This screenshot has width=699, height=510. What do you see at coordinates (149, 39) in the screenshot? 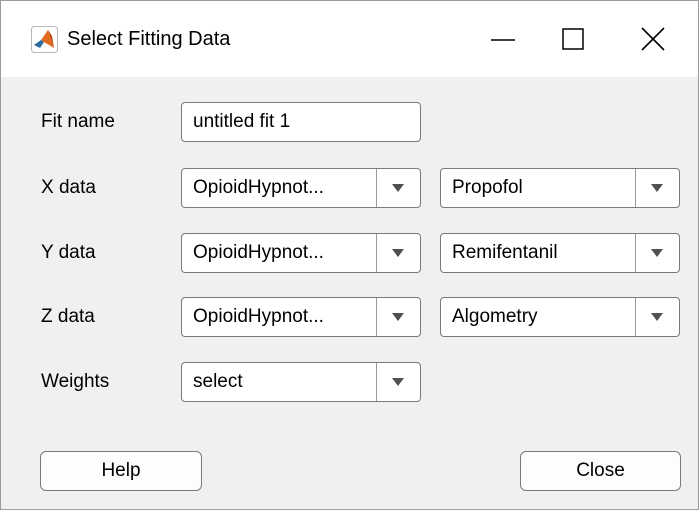
I see `window-title: Select Fitting Data` at bounding box center [149, 39].